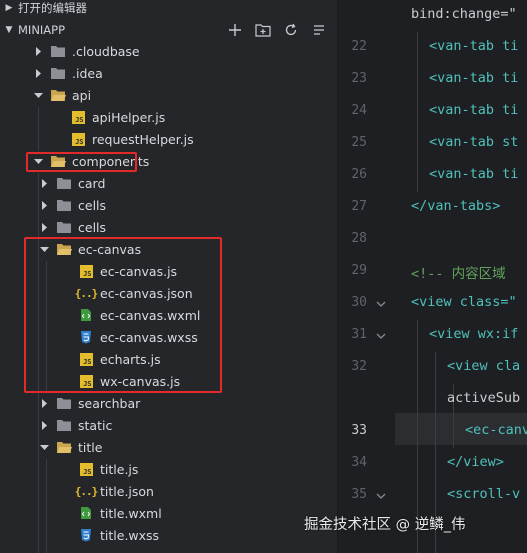  What do you see at coordinates (359, 302) in the screenshot?
I see `line-number: 30` at bounding box center [359, 302].